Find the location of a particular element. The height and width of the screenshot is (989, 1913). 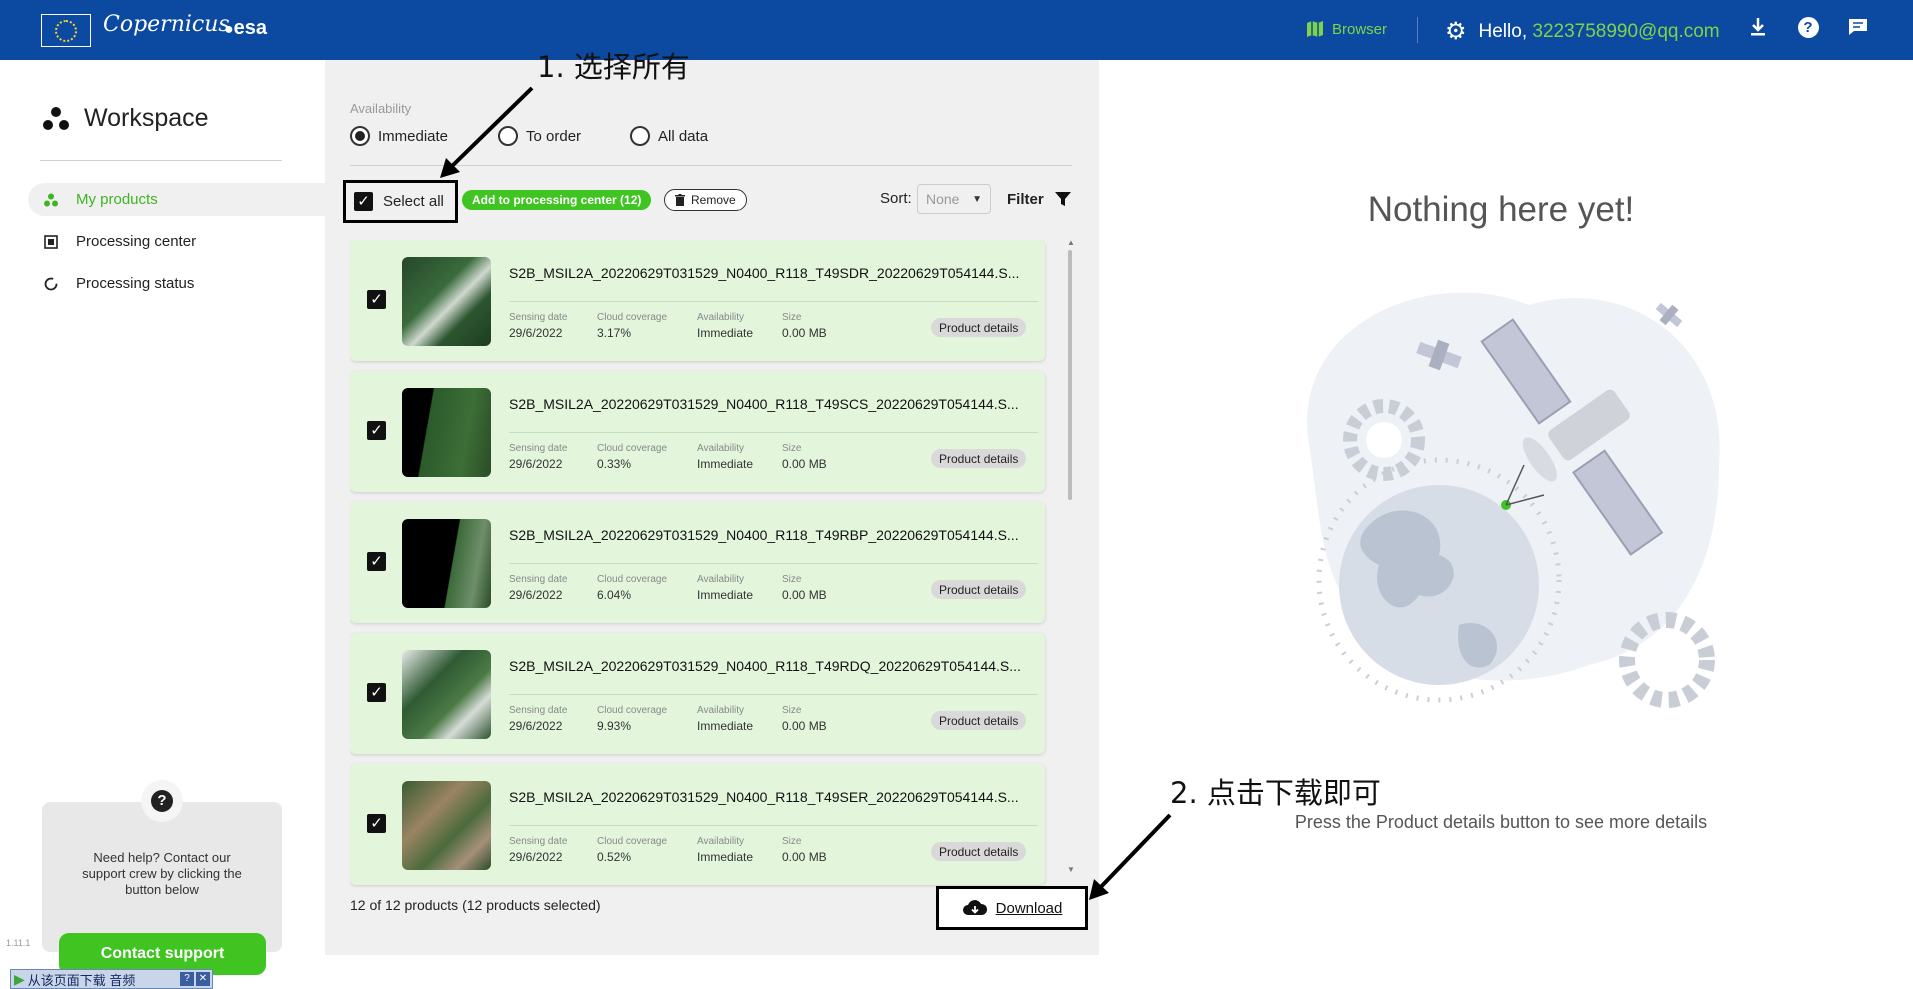

remove-button: Remove is located at coordinates (705, 200).